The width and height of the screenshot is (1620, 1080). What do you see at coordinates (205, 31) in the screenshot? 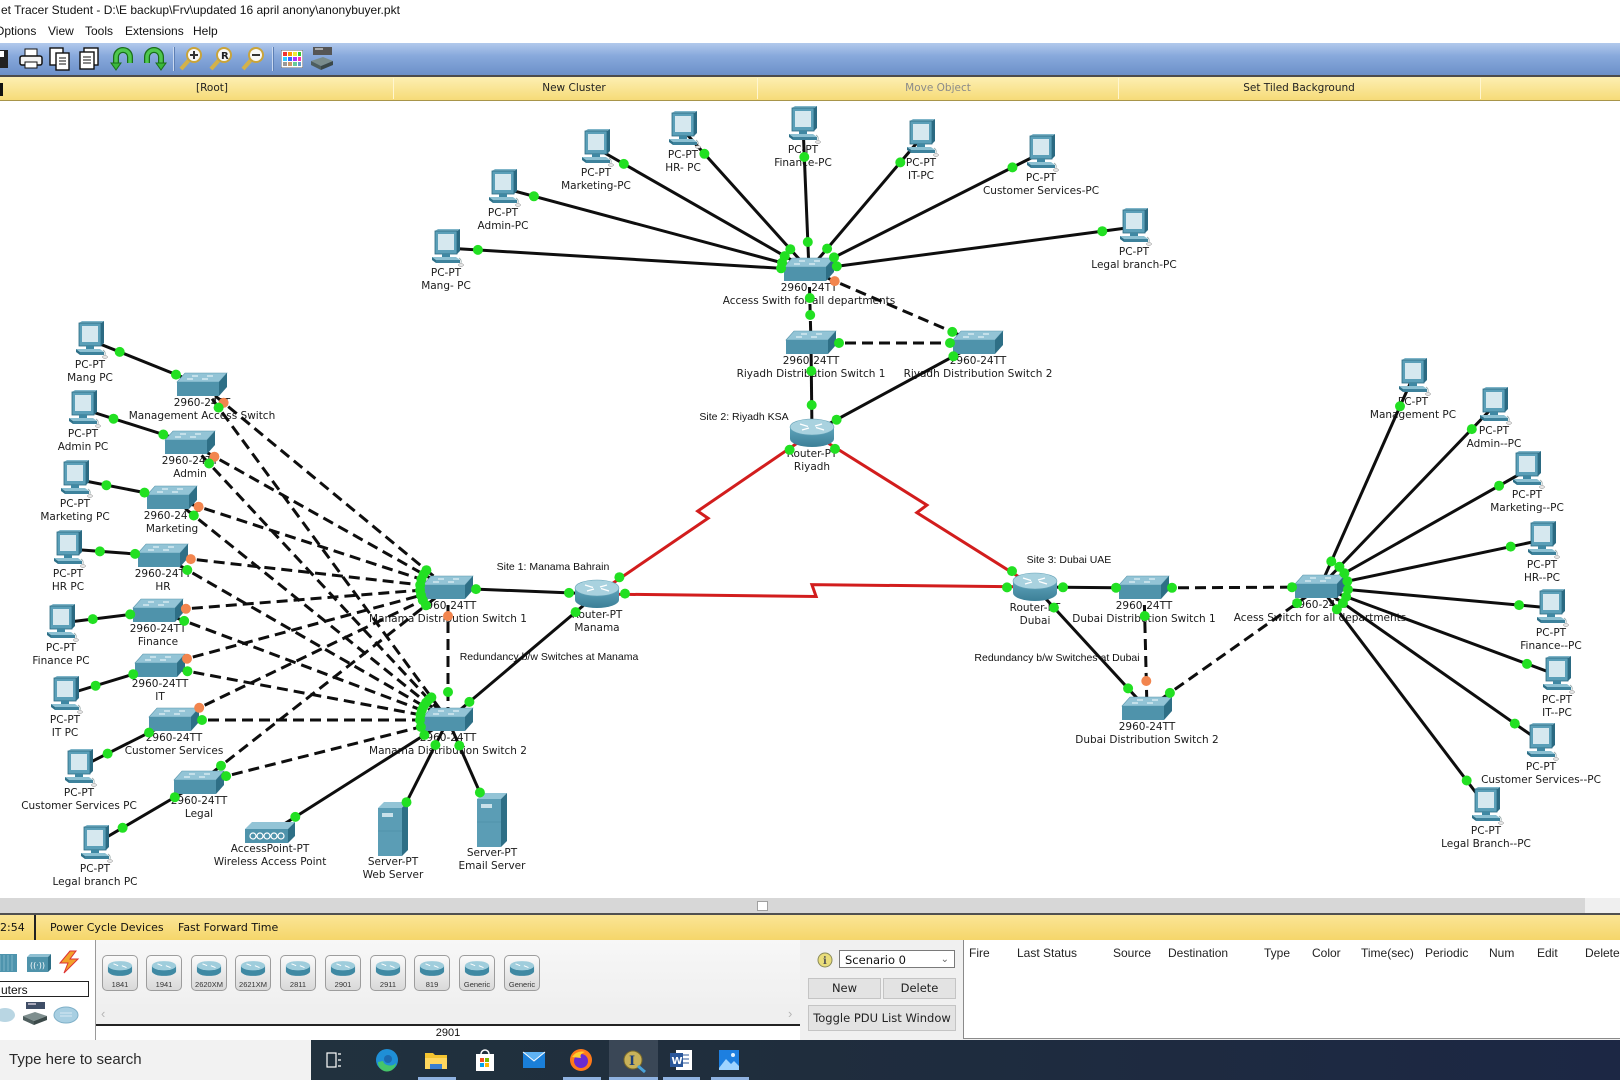
I see `menu-help: Help` at bounding box center [205, 31].